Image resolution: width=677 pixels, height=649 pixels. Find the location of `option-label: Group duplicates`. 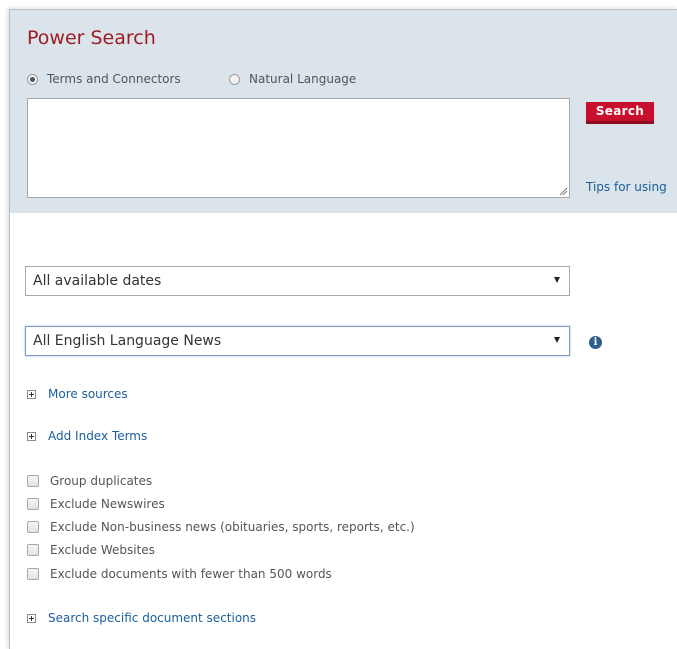

option-label: Group duplicates is located at coordinates (101, 481).